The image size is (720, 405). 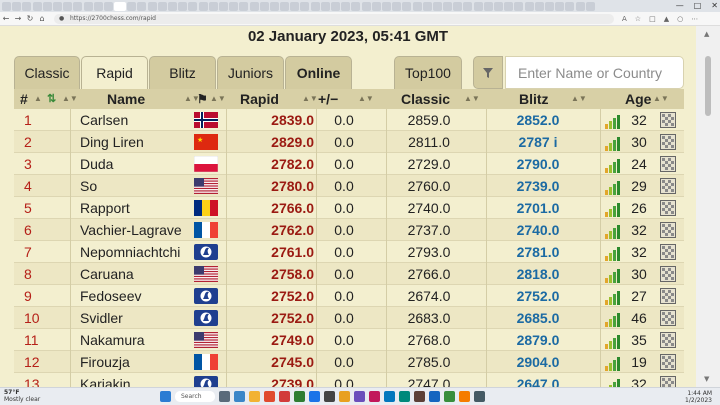 What do you see at coordinates (239, 396) in the screenshot?
I see `edge-browser-icon` at bounding box center [239, 396].